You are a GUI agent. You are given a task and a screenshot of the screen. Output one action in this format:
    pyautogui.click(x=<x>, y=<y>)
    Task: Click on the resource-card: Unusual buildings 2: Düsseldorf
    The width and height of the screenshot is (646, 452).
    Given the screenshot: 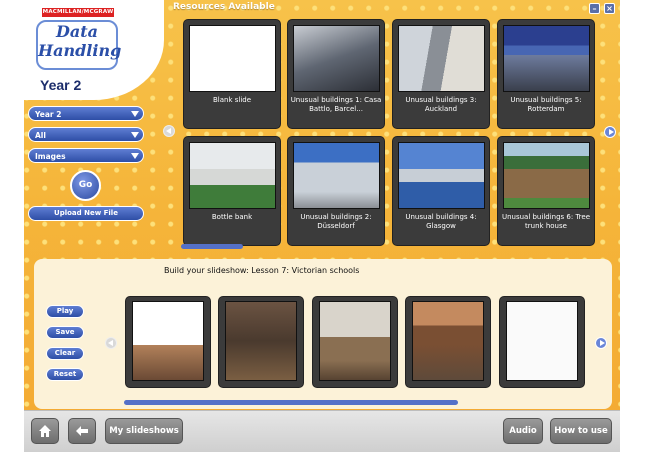 What is the action you would take?
    pyautogui.click(x=336, y=191)
    